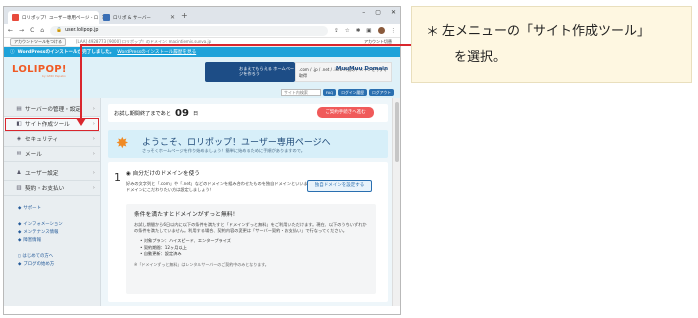 This screenshot has height=318, width=698. What do you see at coordinates (52, 154) in the screenshot?
I see `sidebar-item-mail: ✉ メール ›` at bounding box center [52, 154].